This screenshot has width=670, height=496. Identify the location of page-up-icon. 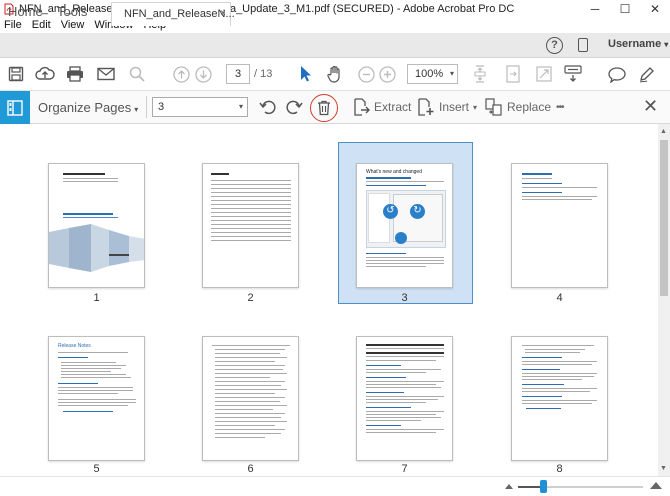
(181, 74).